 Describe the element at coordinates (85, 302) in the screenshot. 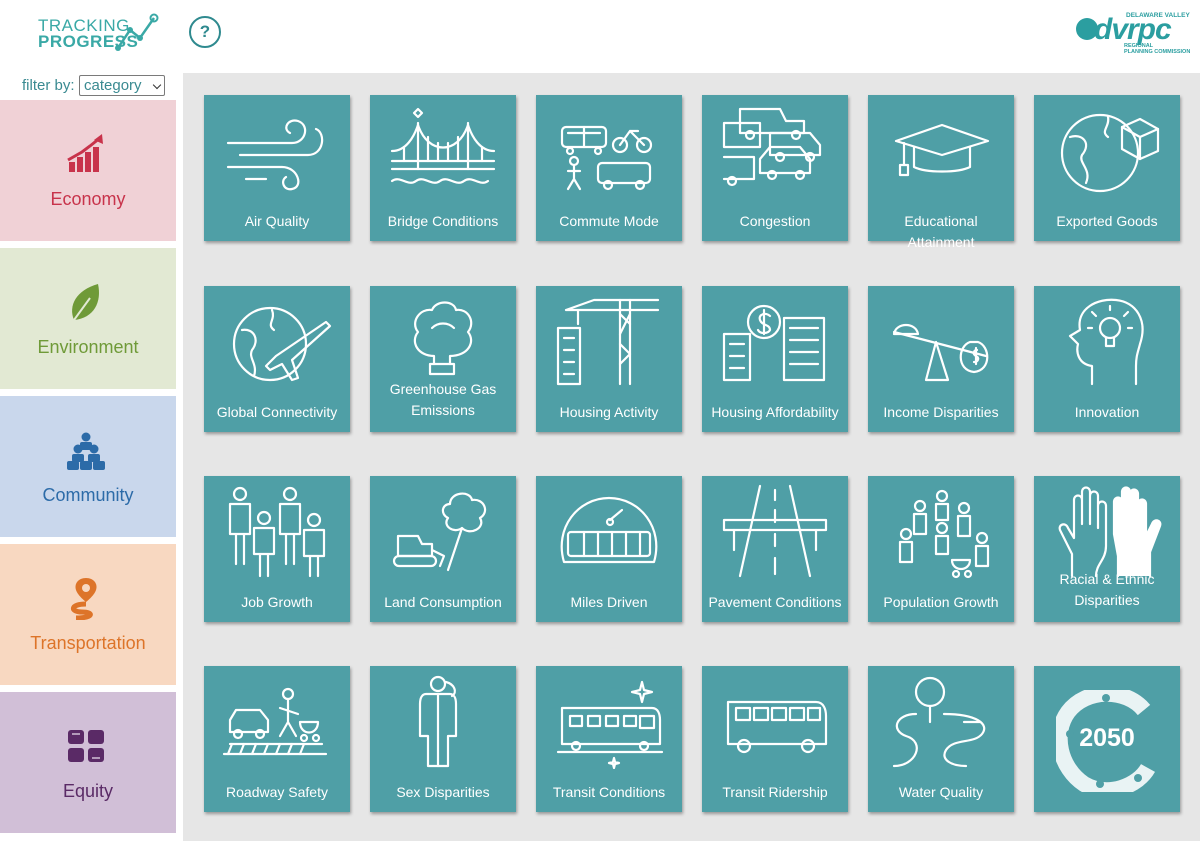

I see `leaf-icon` at that location.